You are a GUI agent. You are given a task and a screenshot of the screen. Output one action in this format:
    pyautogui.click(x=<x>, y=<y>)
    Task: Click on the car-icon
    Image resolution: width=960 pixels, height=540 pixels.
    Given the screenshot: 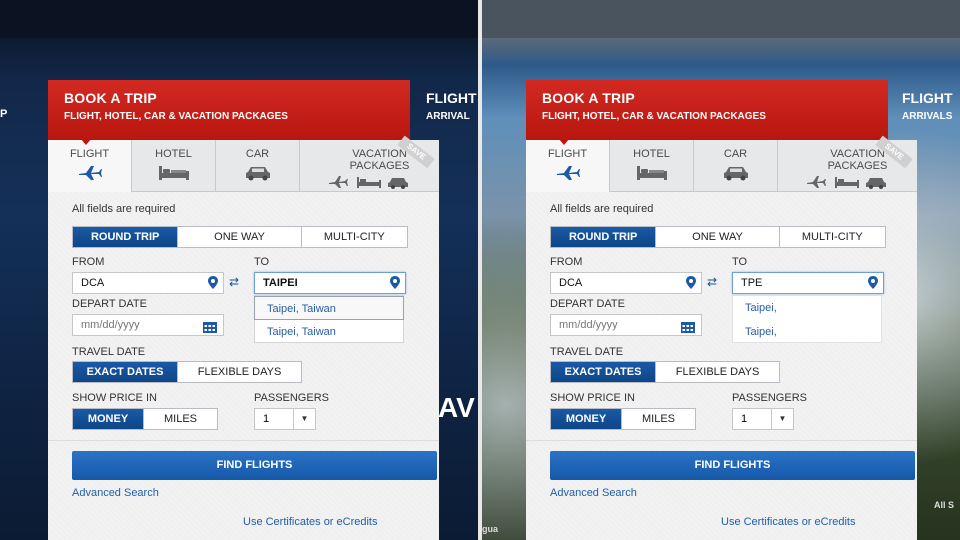 What is the action you would take?
    pyautogui.click(x=257, y=174)
    